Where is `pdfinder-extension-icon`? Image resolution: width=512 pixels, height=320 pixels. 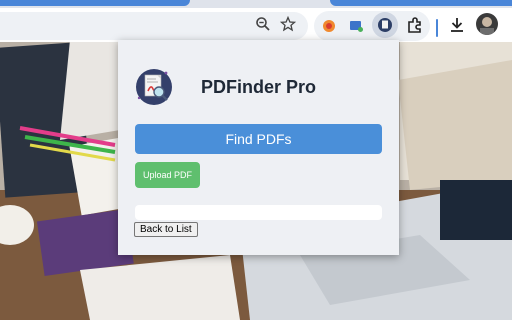 pdfinder-extension-icon is located at coordinates (385, 25).